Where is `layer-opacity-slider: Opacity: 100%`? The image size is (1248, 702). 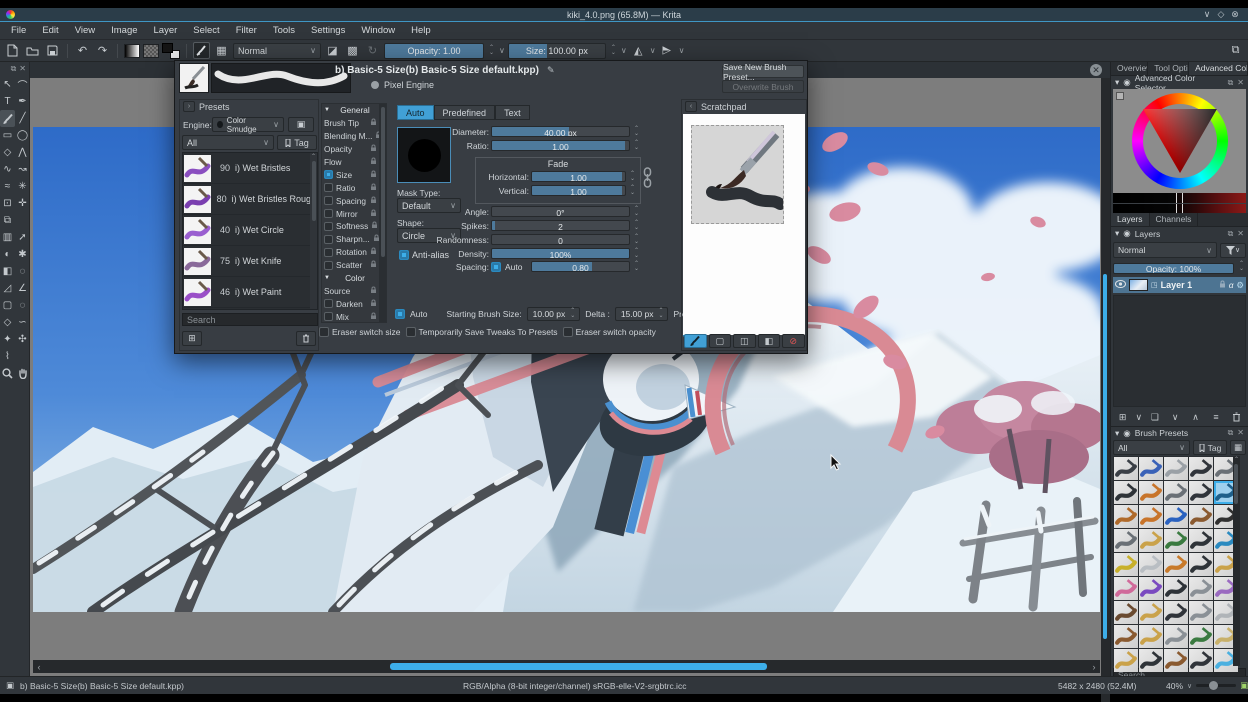 layer-opacity-slider: Opacity: 100% is located at coordinates (1173, 268).